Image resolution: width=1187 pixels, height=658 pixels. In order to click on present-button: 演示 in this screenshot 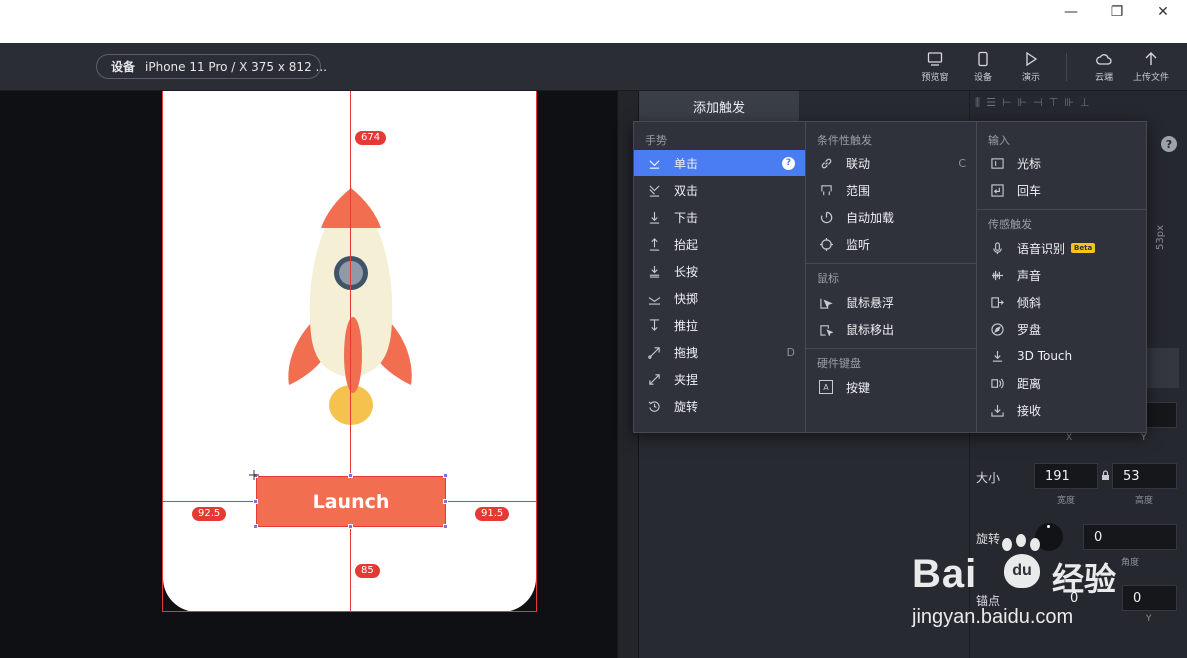, I will do `click(1031, 69)`.